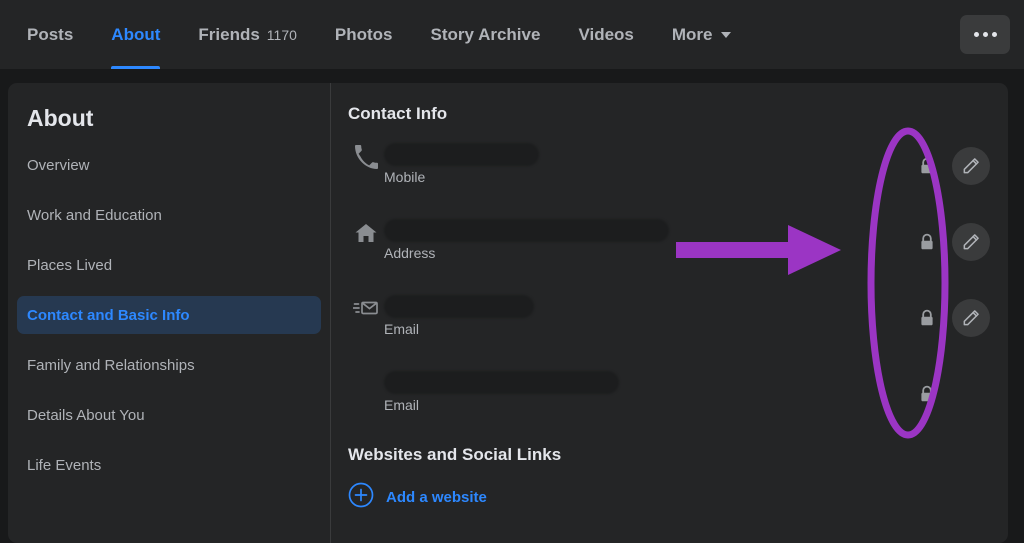  What do you see at coordinates (64, 465) in the screenshot?
I see `sidebar-item-label: Life Events` at bounding box center [64, 465].